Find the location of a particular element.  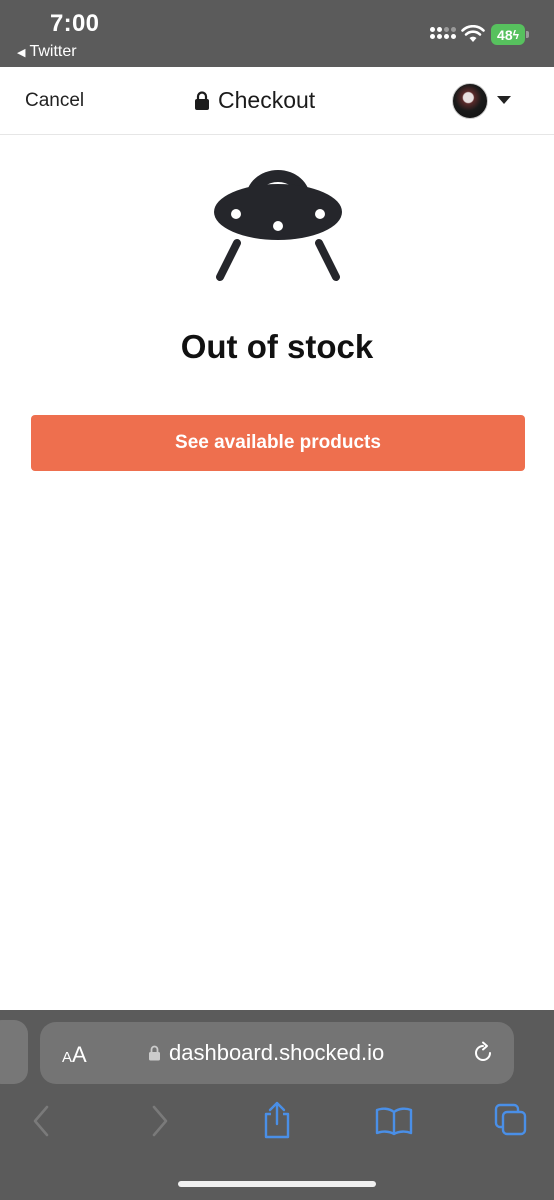

status-bar: 7:00 ◀ Twitter 48 ϟ is located at coordinates (277, 33).